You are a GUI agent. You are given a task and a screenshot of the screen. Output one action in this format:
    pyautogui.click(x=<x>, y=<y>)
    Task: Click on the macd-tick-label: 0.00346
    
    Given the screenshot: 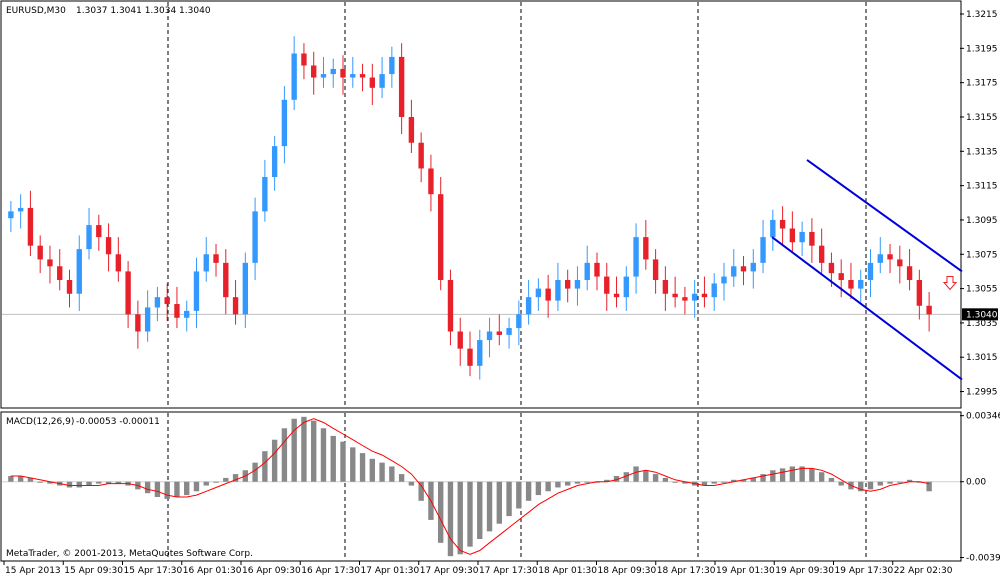 What is the action you would take?
    pyautogui.click(x=983, y=417)
    